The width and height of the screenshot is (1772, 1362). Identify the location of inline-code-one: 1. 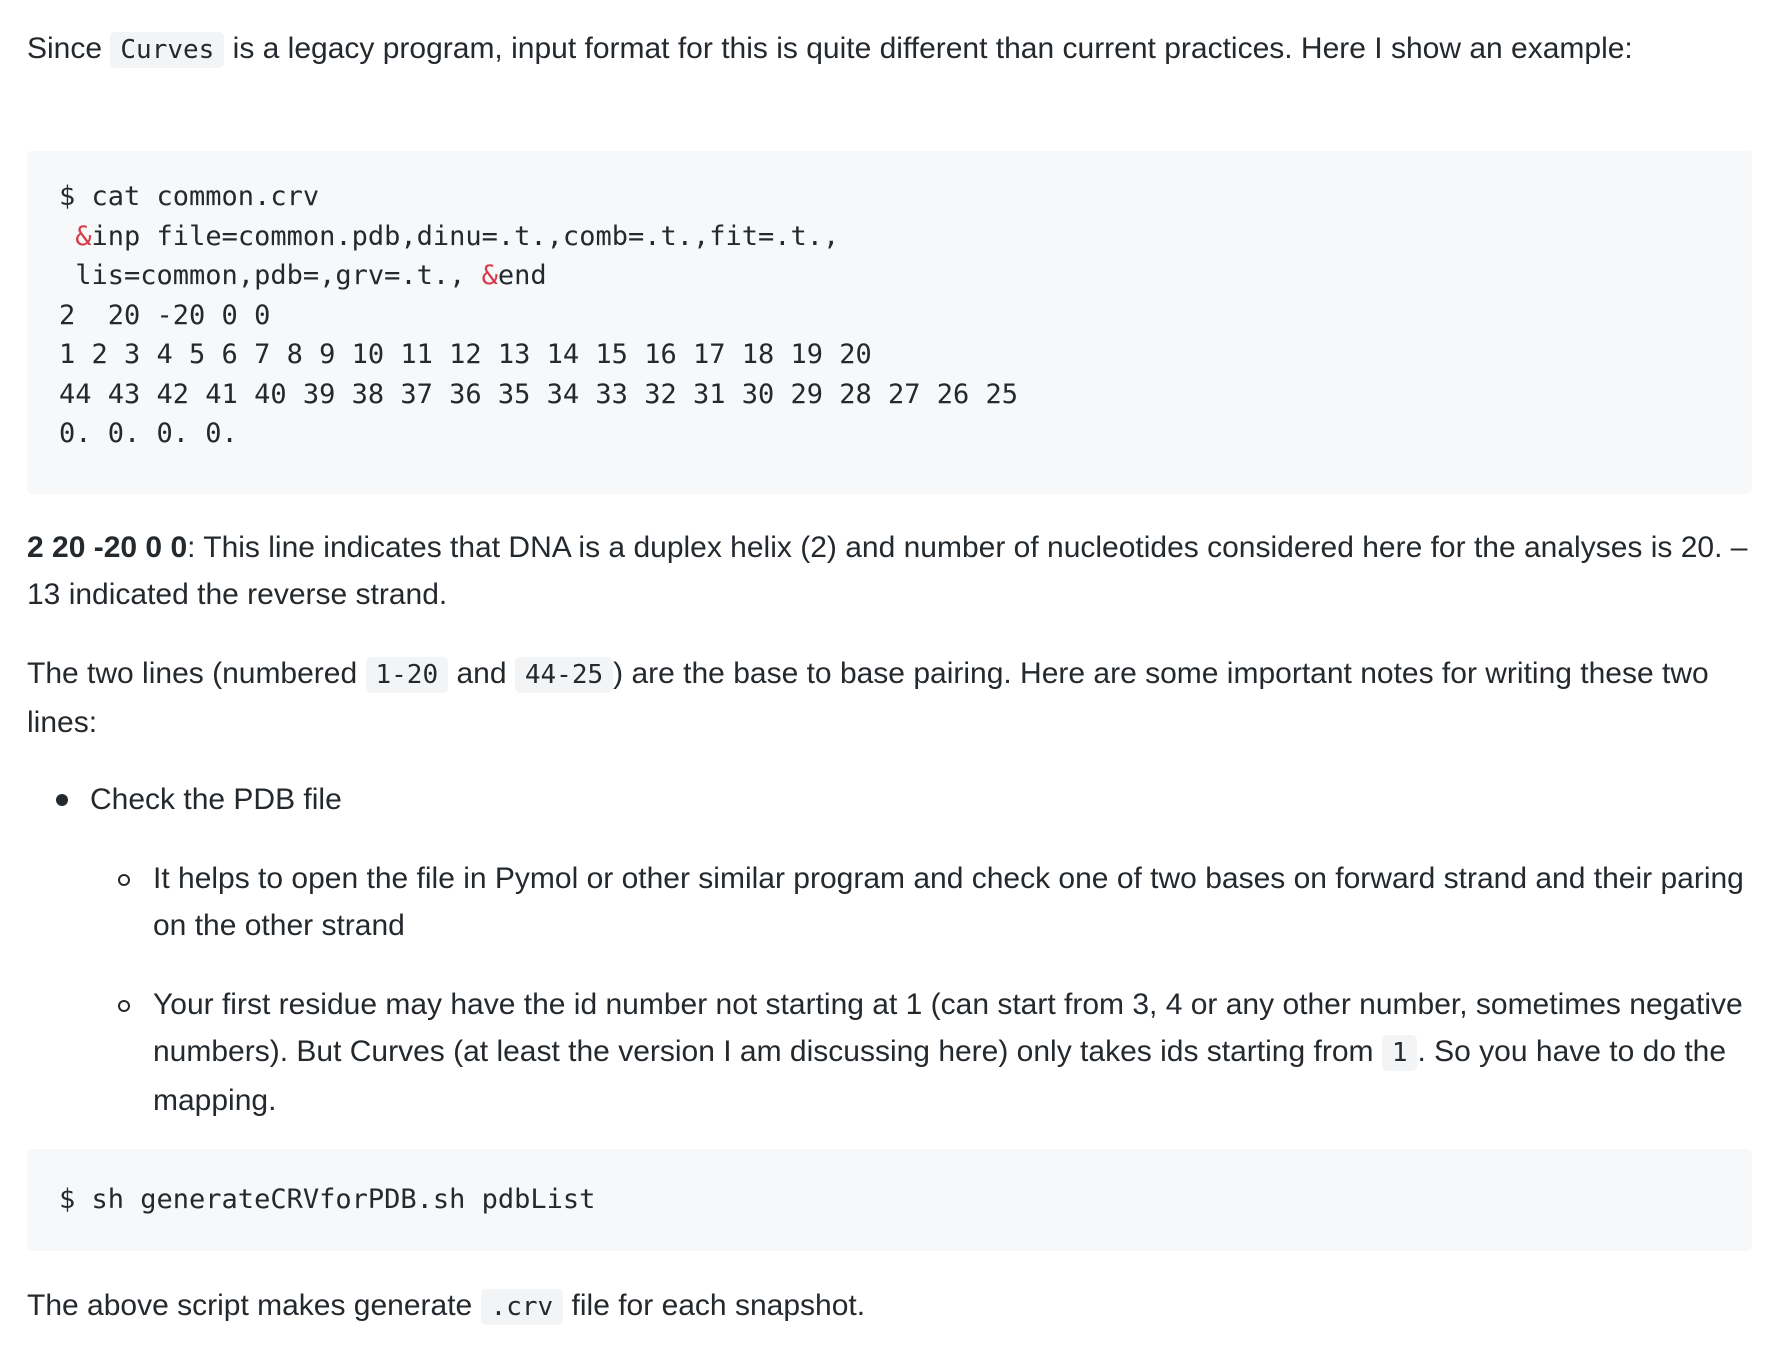
(1399, 1053).